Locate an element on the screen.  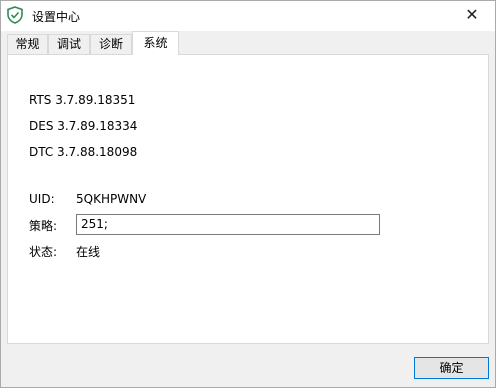
tab-general: 常规 is located at coordinates (27, 44).